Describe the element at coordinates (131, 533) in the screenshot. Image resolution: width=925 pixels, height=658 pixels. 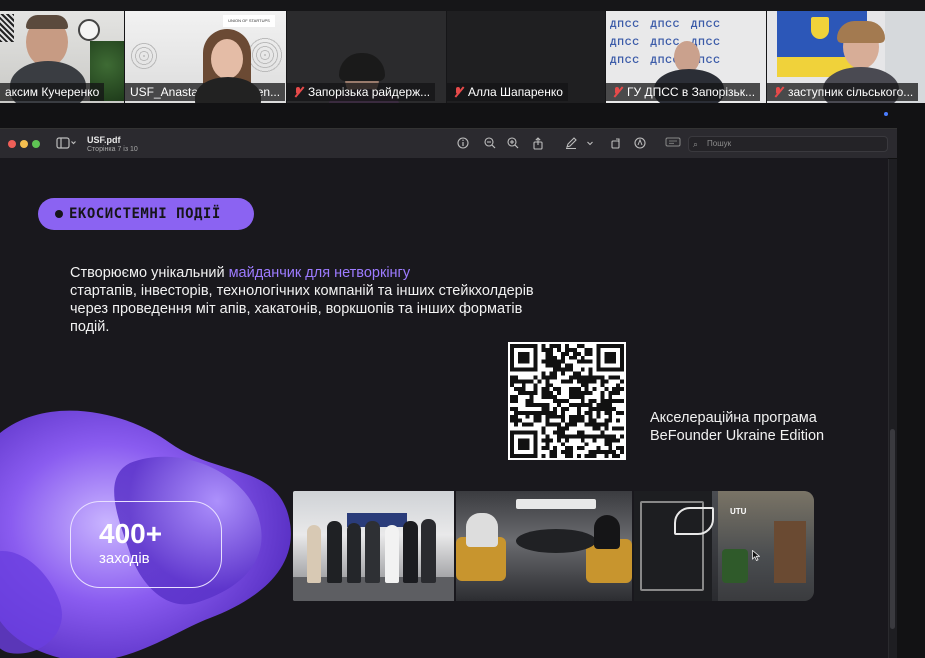
I see `stat-number: 400+` at that location.